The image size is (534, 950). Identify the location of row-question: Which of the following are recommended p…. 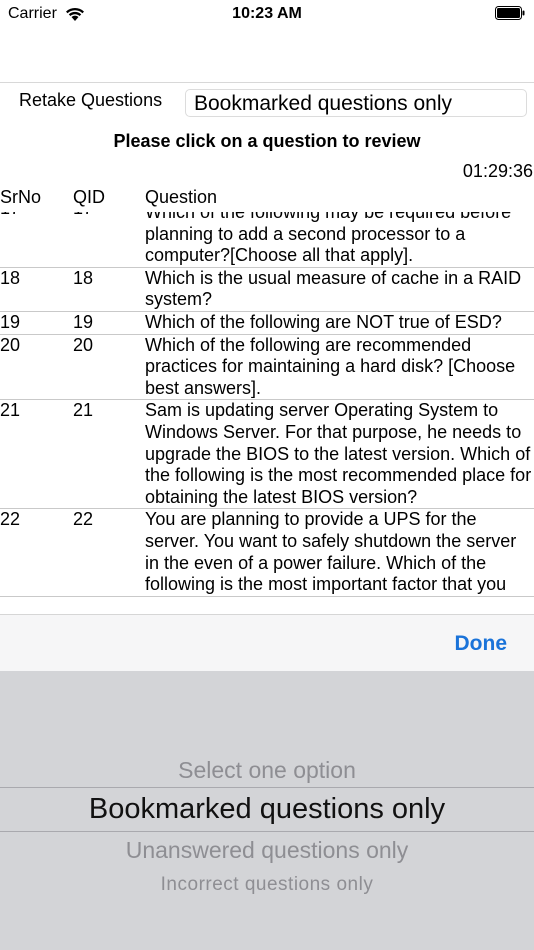
(330, 366).